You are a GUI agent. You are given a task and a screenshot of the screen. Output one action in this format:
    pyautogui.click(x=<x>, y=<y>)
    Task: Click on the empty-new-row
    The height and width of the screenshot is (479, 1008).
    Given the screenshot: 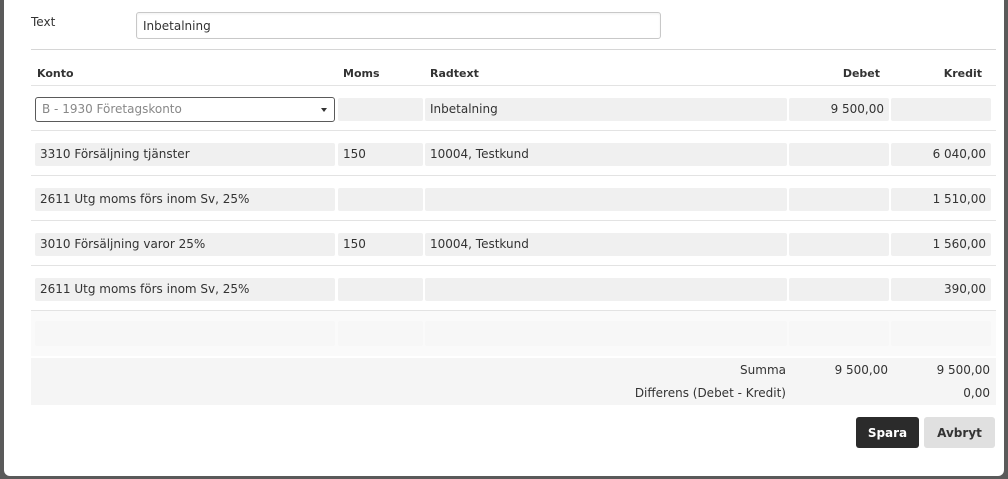 What is the action you would take?
    pyautogui.click(x=513, y=333)
    